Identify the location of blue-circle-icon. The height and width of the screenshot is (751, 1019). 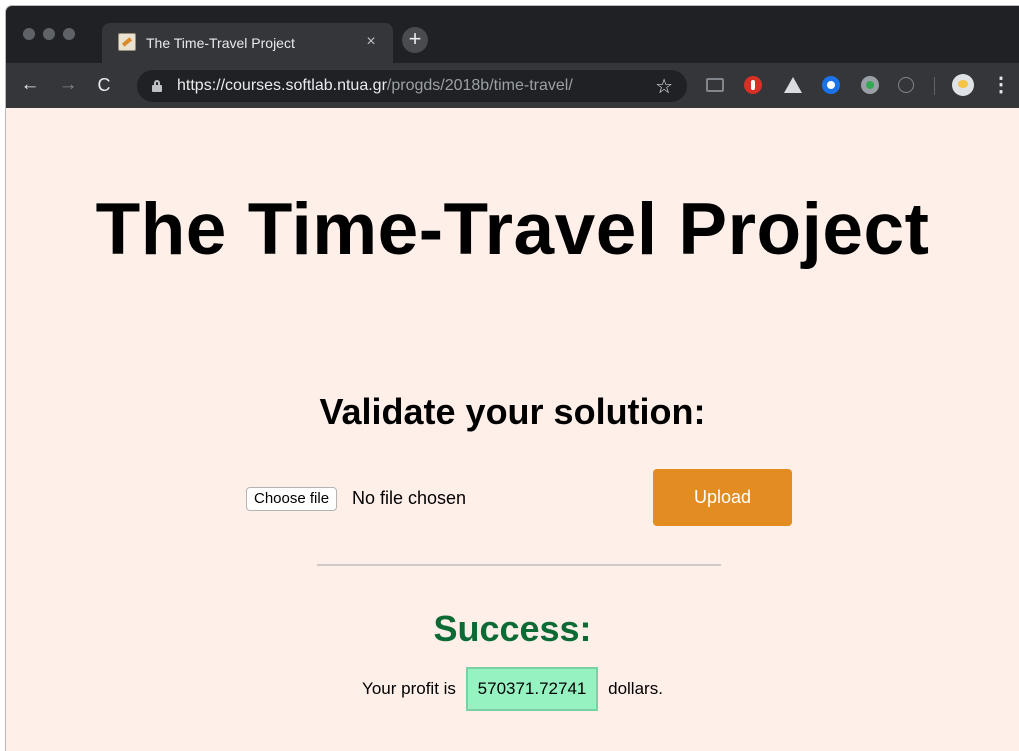
(831, 85).